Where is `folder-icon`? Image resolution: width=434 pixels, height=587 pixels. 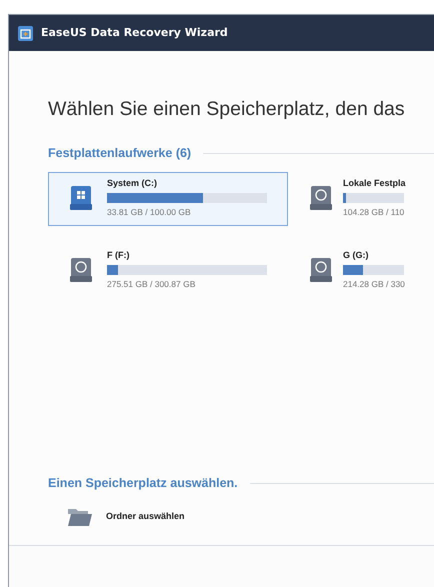
folder-icon is located at coordinates (80, 517).